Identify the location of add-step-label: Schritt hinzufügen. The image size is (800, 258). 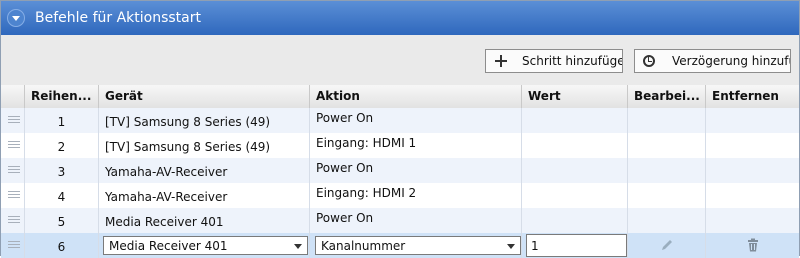
(572, 61).